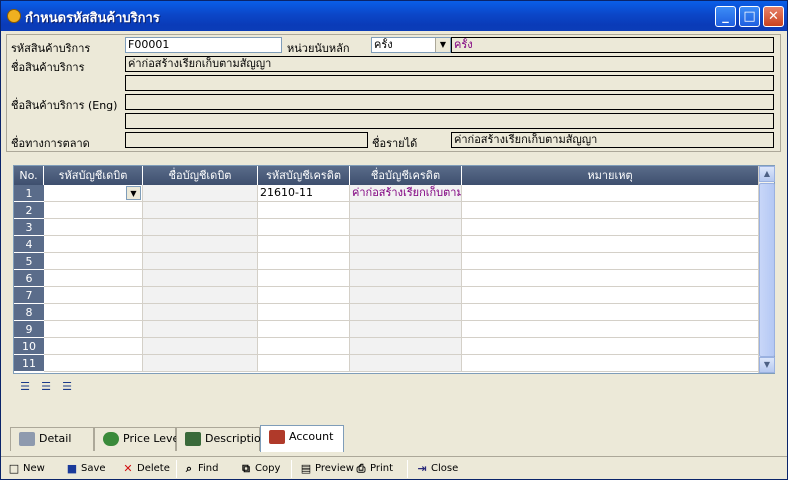 This screenshot has height=480, width=788. I want to click on table-row: 6, so click(386, 278).